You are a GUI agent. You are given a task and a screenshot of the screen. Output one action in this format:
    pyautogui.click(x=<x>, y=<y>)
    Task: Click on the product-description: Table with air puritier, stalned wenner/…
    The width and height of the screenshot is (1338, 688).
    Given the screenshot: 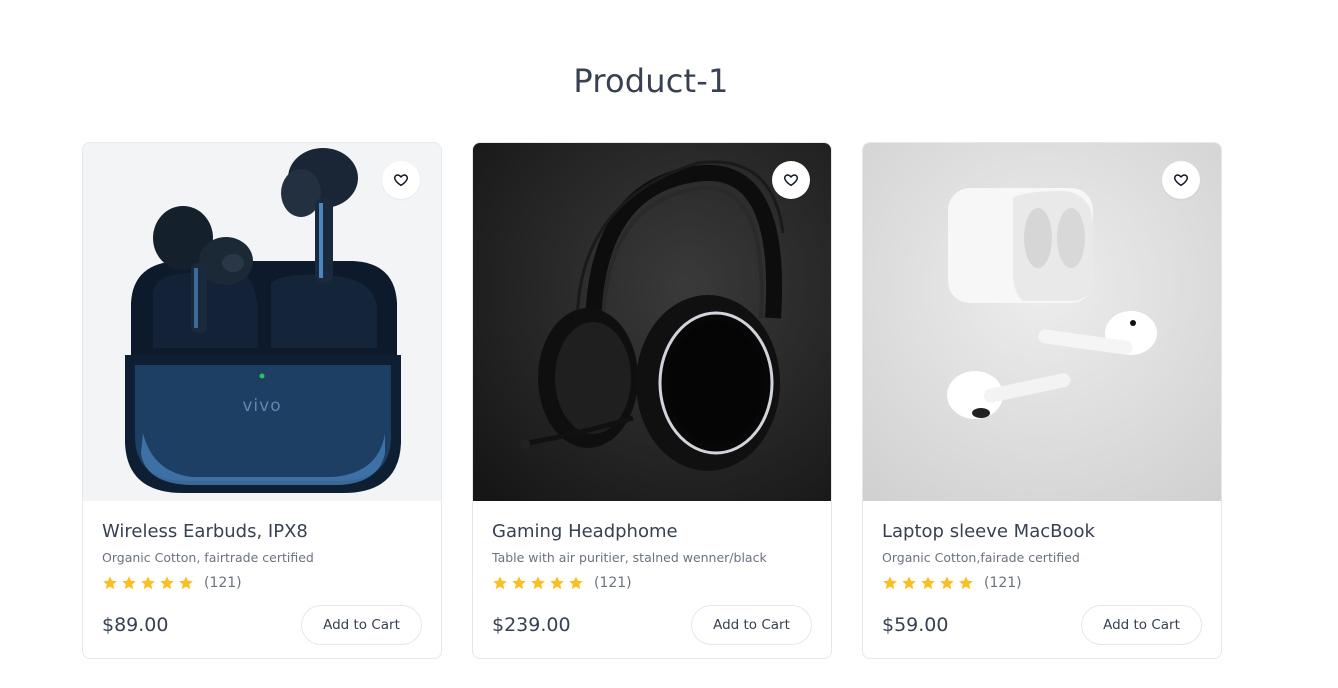 What is the action you would take?
    pyautogui.click(x=629, y=557)
    